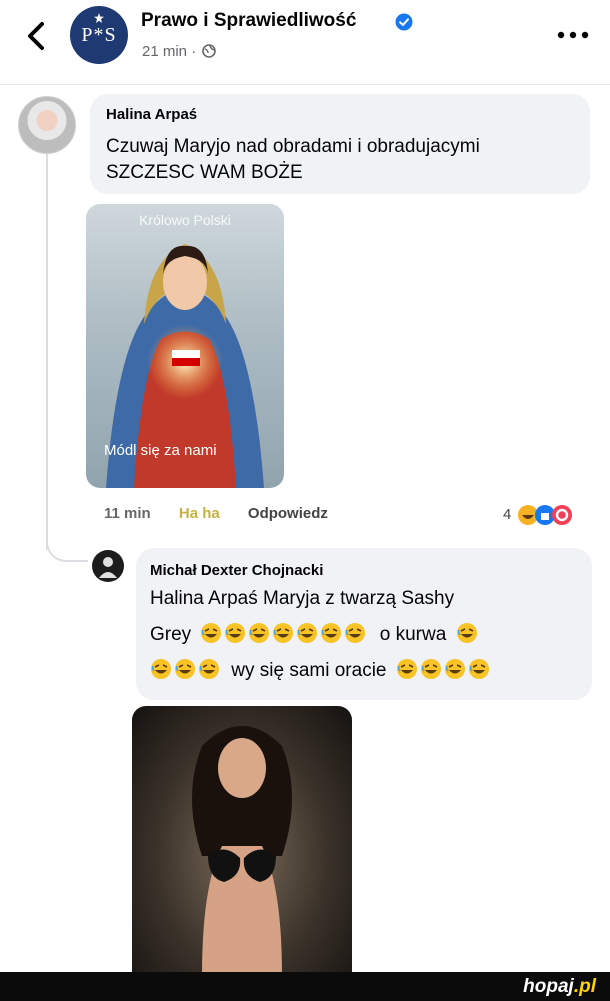 This screenshot has width=610, height=1001. What do you see at coordinates (160, 450) in the screenshot?
I see `image-caption-bottom: Módl się za nami` at bounding box center [160, 450].